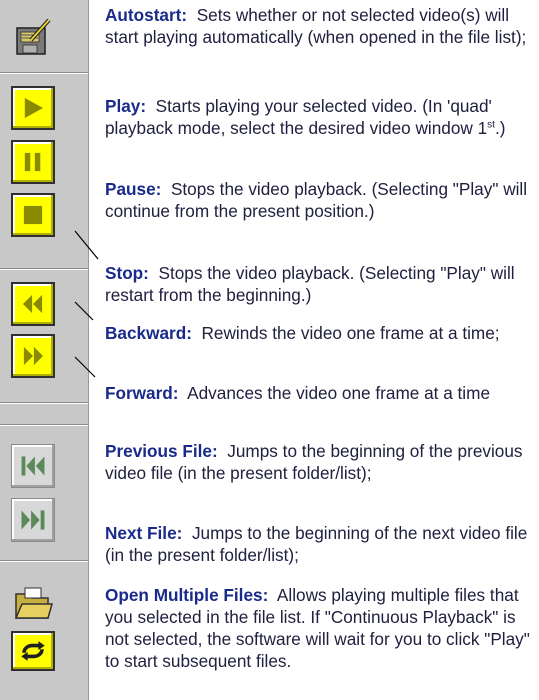 The image size is (539, 700). I want to click on open-multiple-files-icon, so click(33, 603).